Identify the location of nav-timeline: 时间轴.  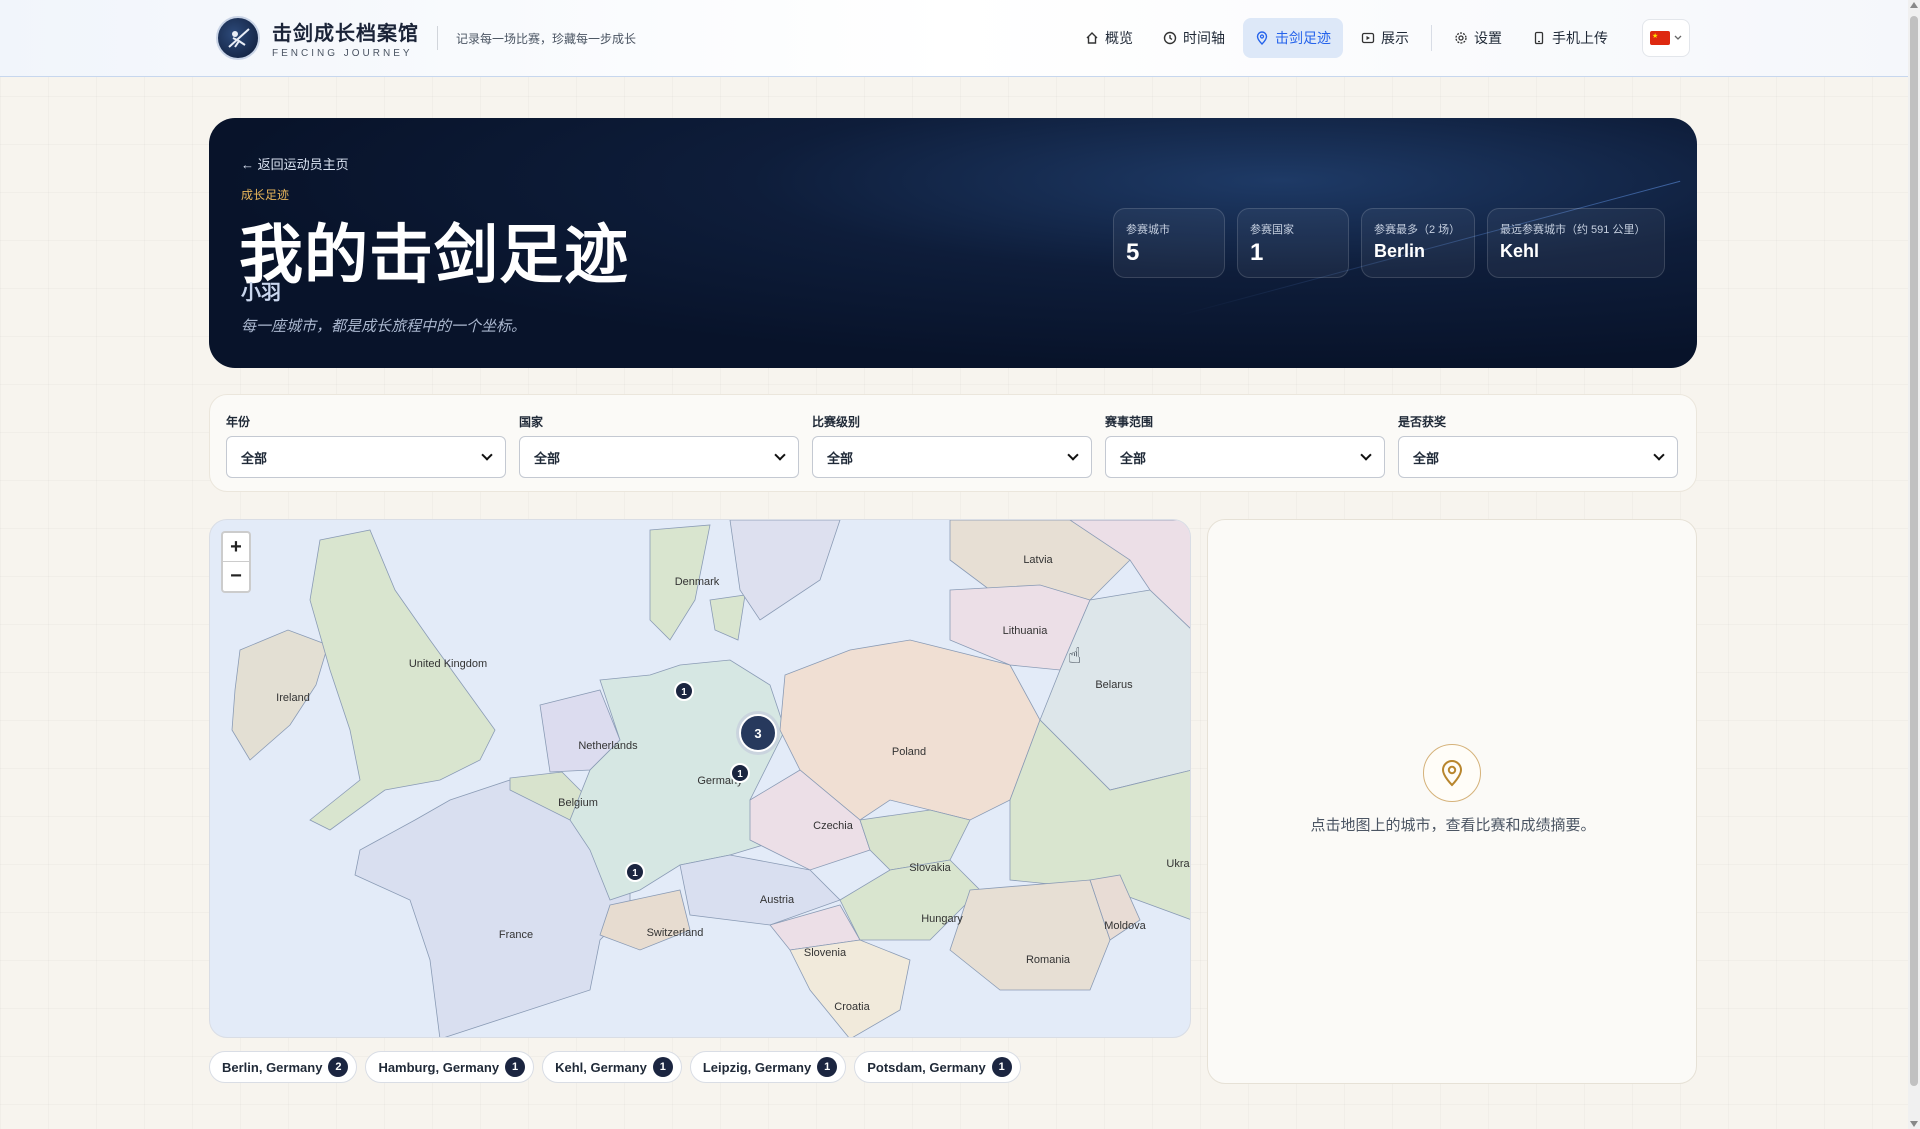
(1194, 38).